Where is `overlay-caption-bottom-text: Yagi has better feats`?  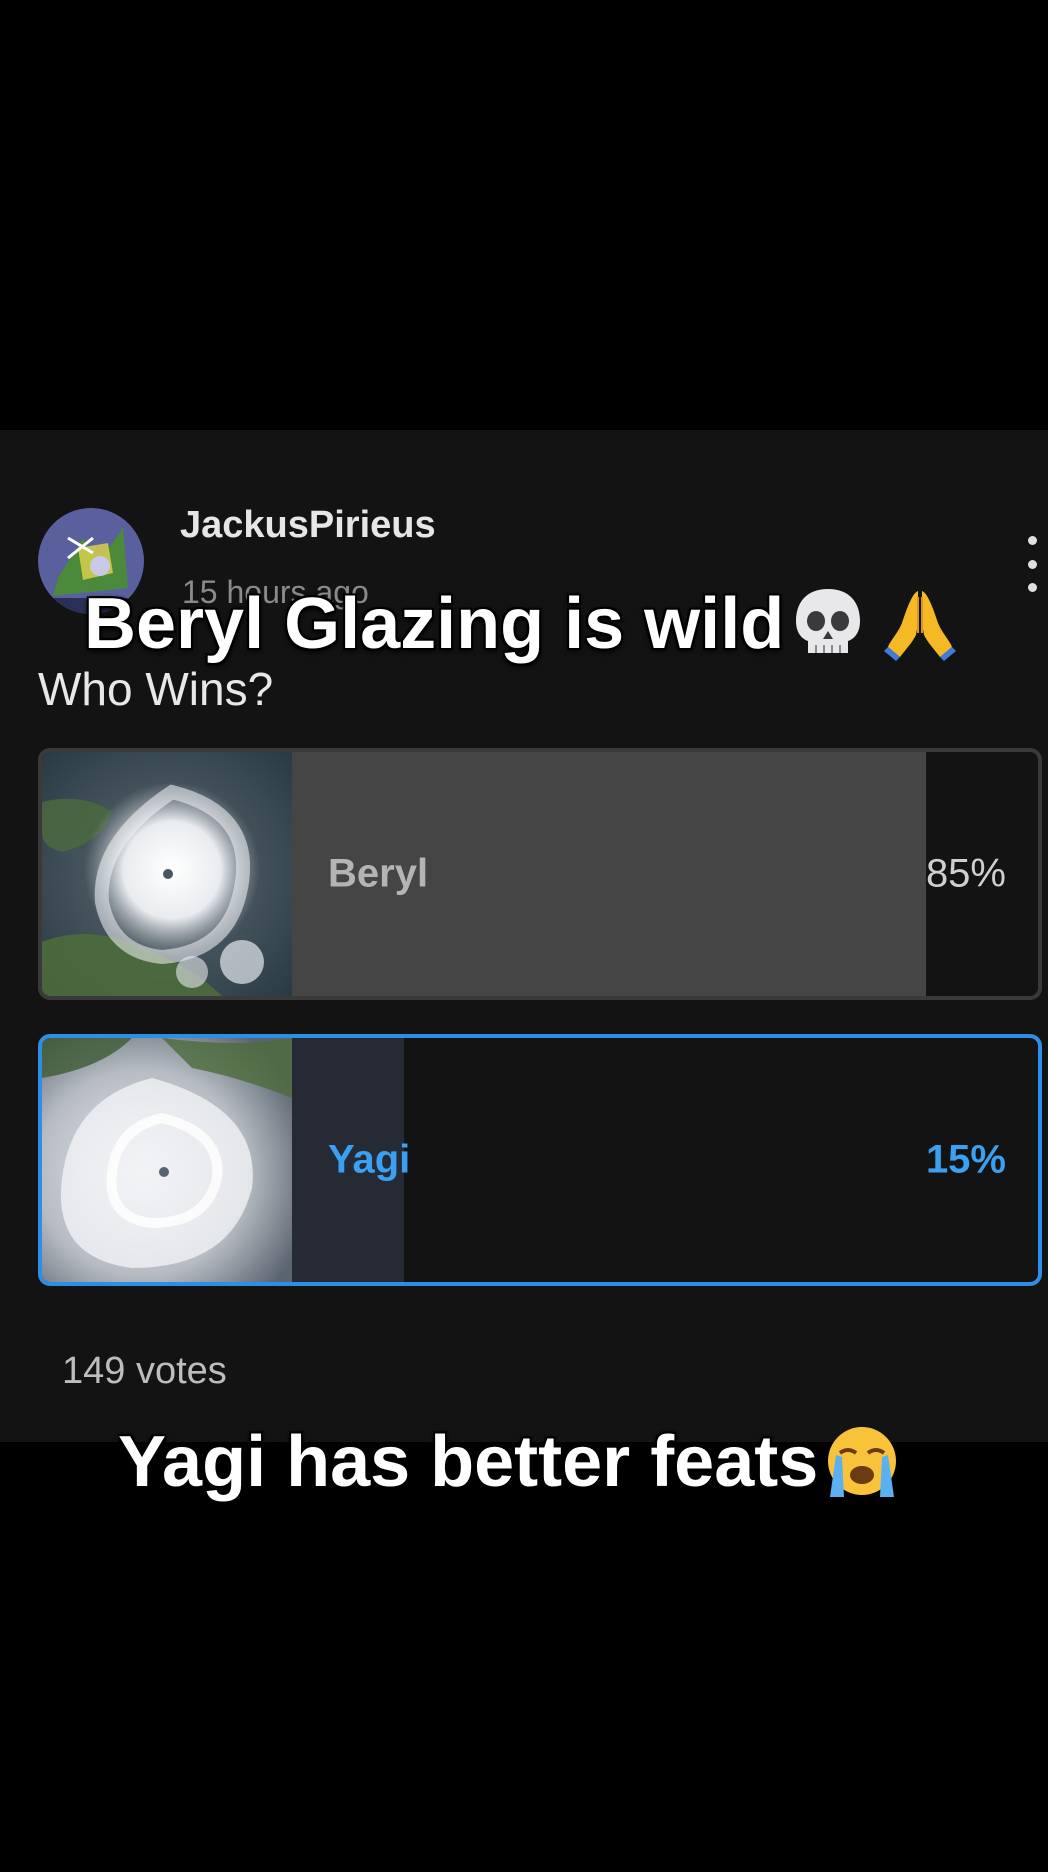
overlay-caption-bottom-text: Yagi has better feats is located at coordinates (468, 1462).